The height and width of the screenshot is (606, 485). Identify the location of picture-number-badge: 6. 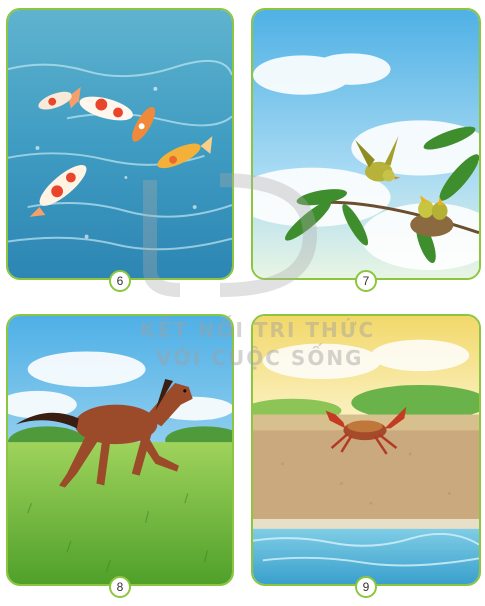
(120, 281).